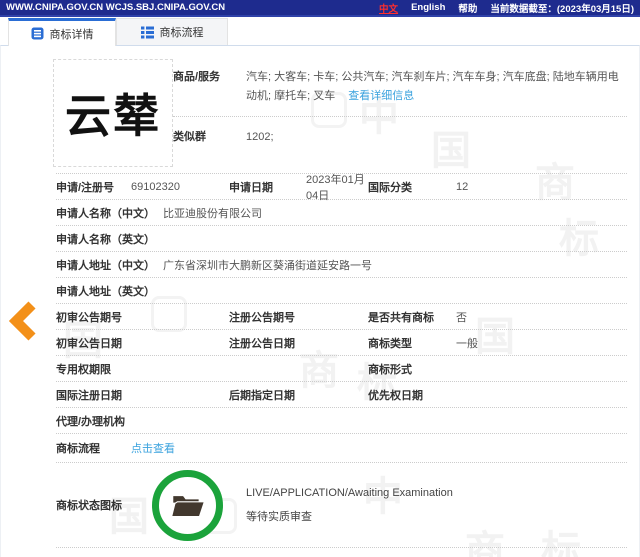 The width and height of the screenshot is (640, 557). I want to click on row-trademark-process: 商标流程 点击查看, so click(341, 448).